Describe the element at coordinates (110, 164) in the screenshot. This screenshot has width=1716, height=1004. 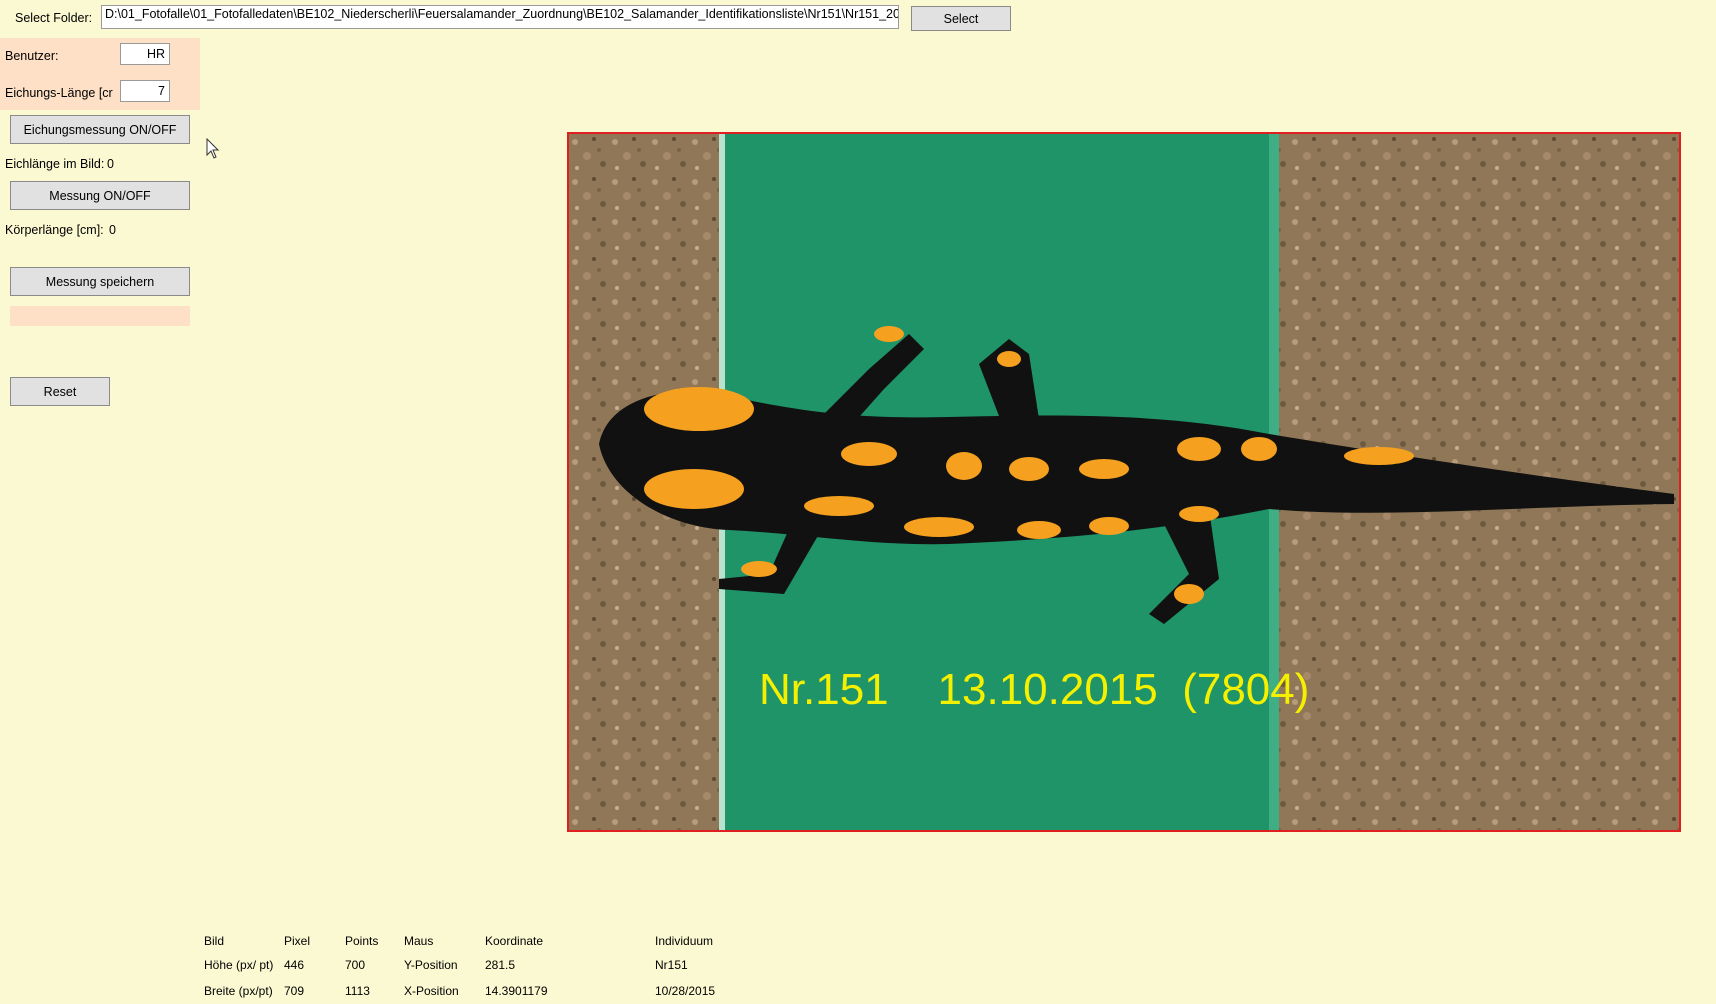
I see `calibration-in-image-value: 0` at that location.